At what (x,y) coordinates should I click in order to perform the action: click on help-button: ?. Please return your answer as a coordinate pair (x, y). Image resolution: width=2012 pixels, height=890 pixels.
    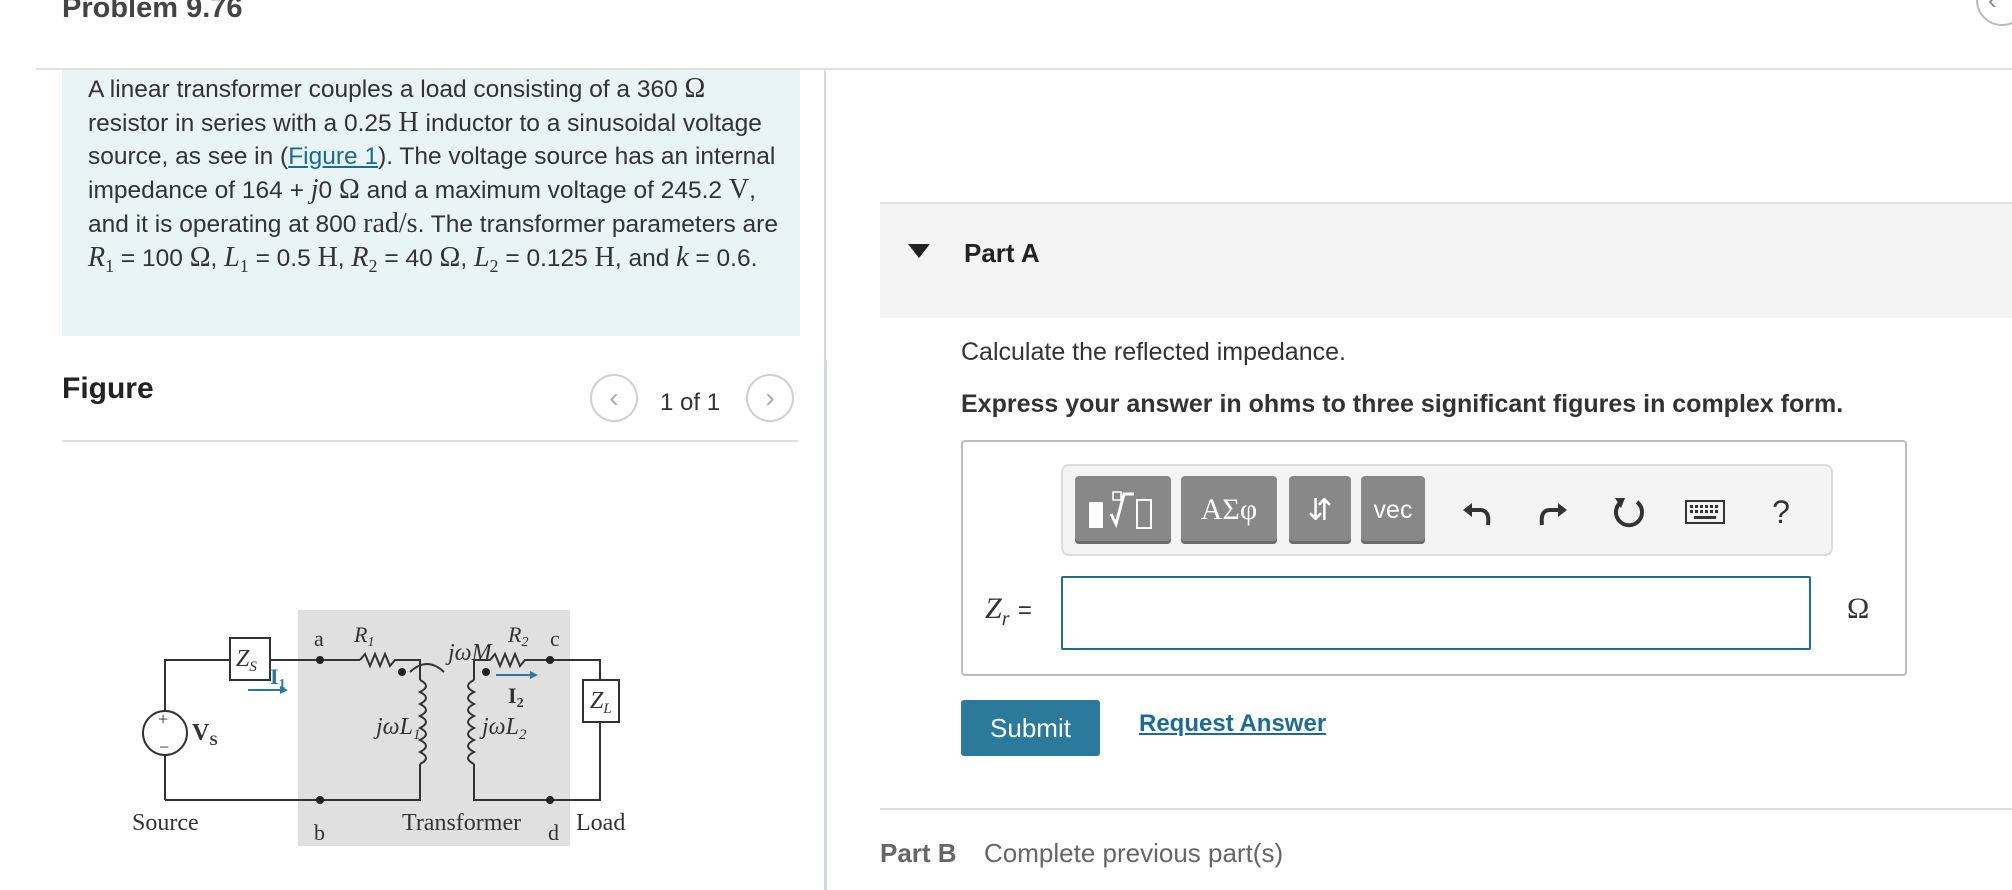
    Looking at the image, I should click on (1781, 512).